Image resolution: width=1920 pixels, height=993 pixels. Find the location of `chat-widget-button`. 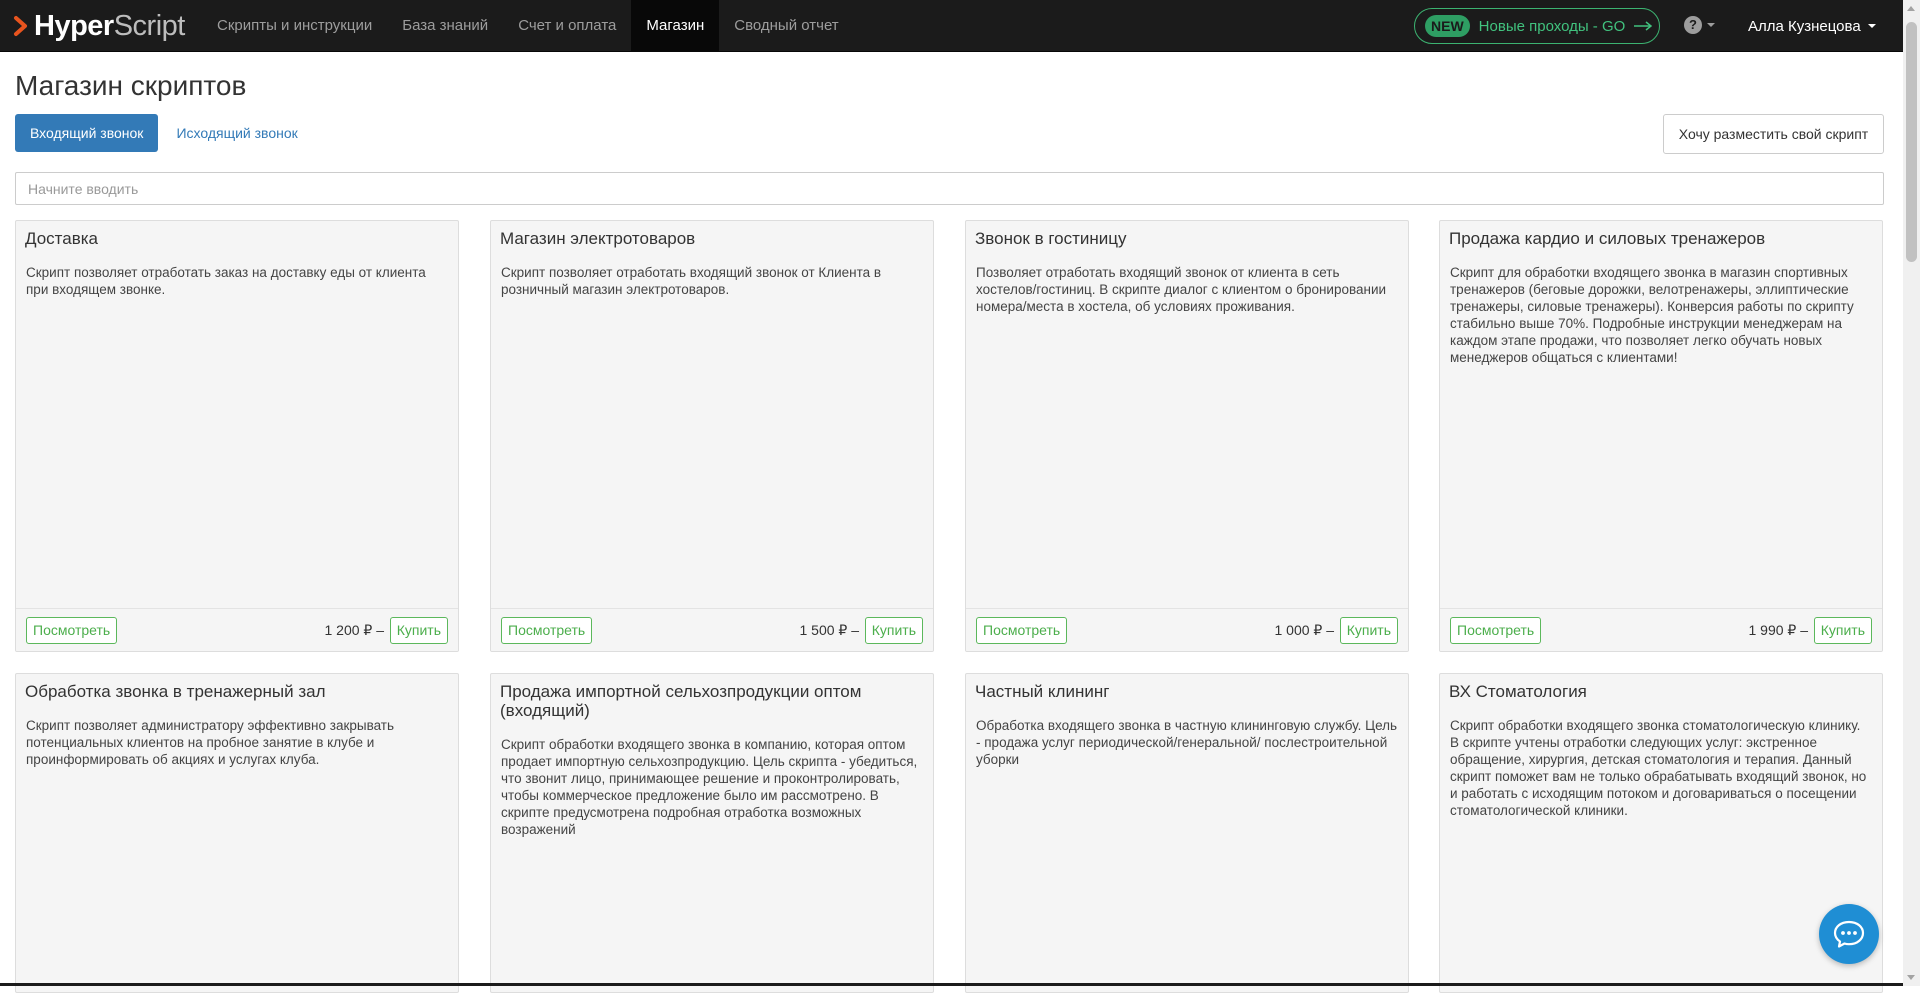

chat-widget-button is located at coordinates (1849, 934).